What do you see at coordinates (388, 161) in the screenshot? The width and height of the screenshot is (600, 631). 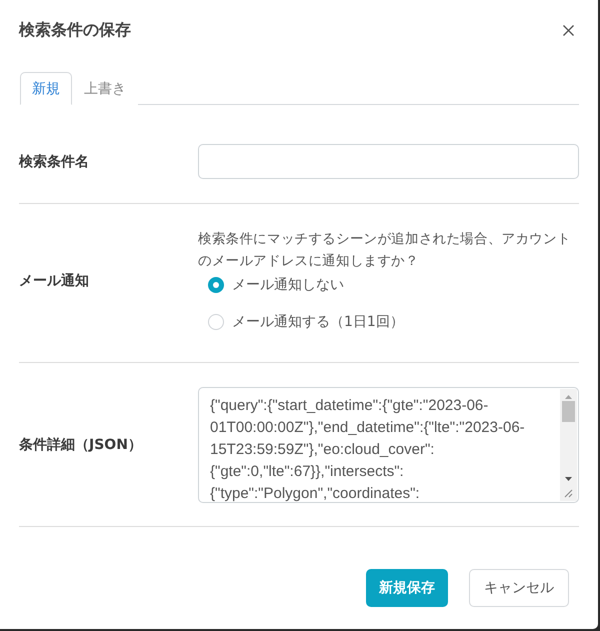 I see `search-name-input` at bounding box center [388, 161].